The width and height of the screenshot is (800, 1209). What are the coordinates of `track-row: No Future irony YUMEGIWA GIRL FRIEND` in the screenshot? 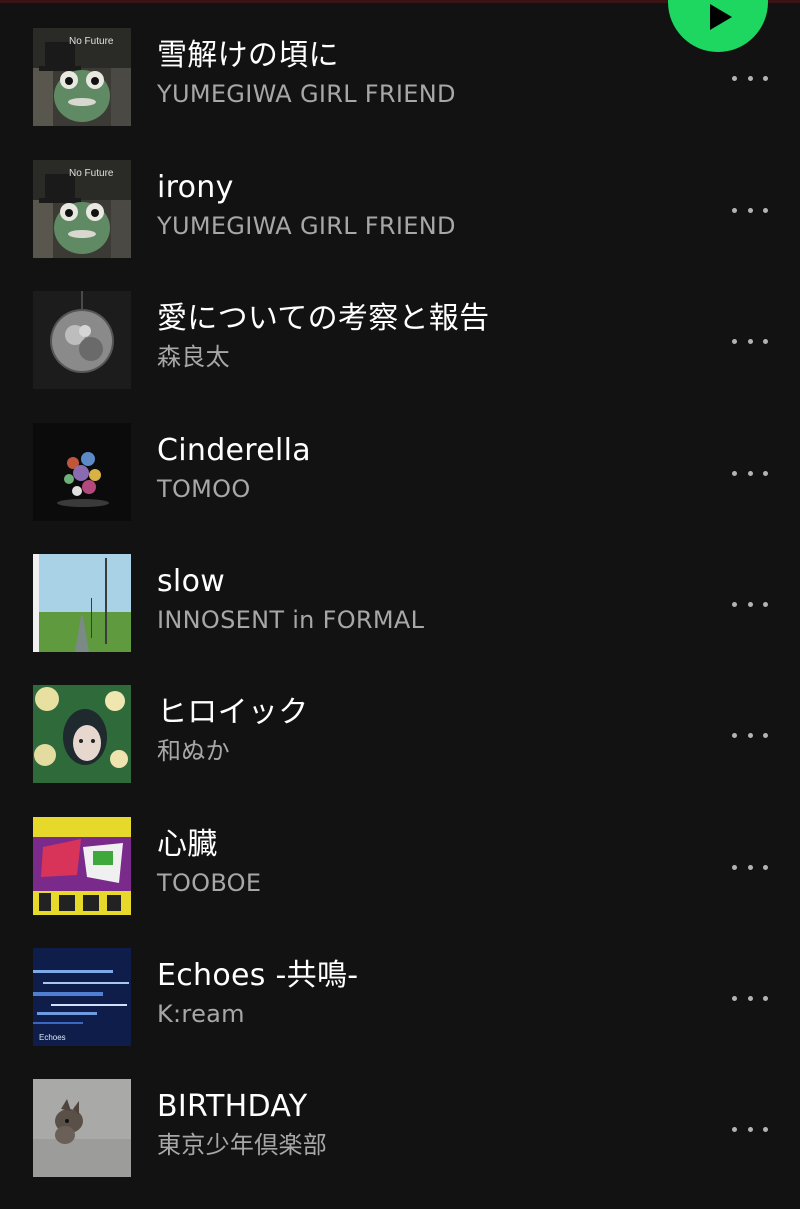 It's located at (400, 225).